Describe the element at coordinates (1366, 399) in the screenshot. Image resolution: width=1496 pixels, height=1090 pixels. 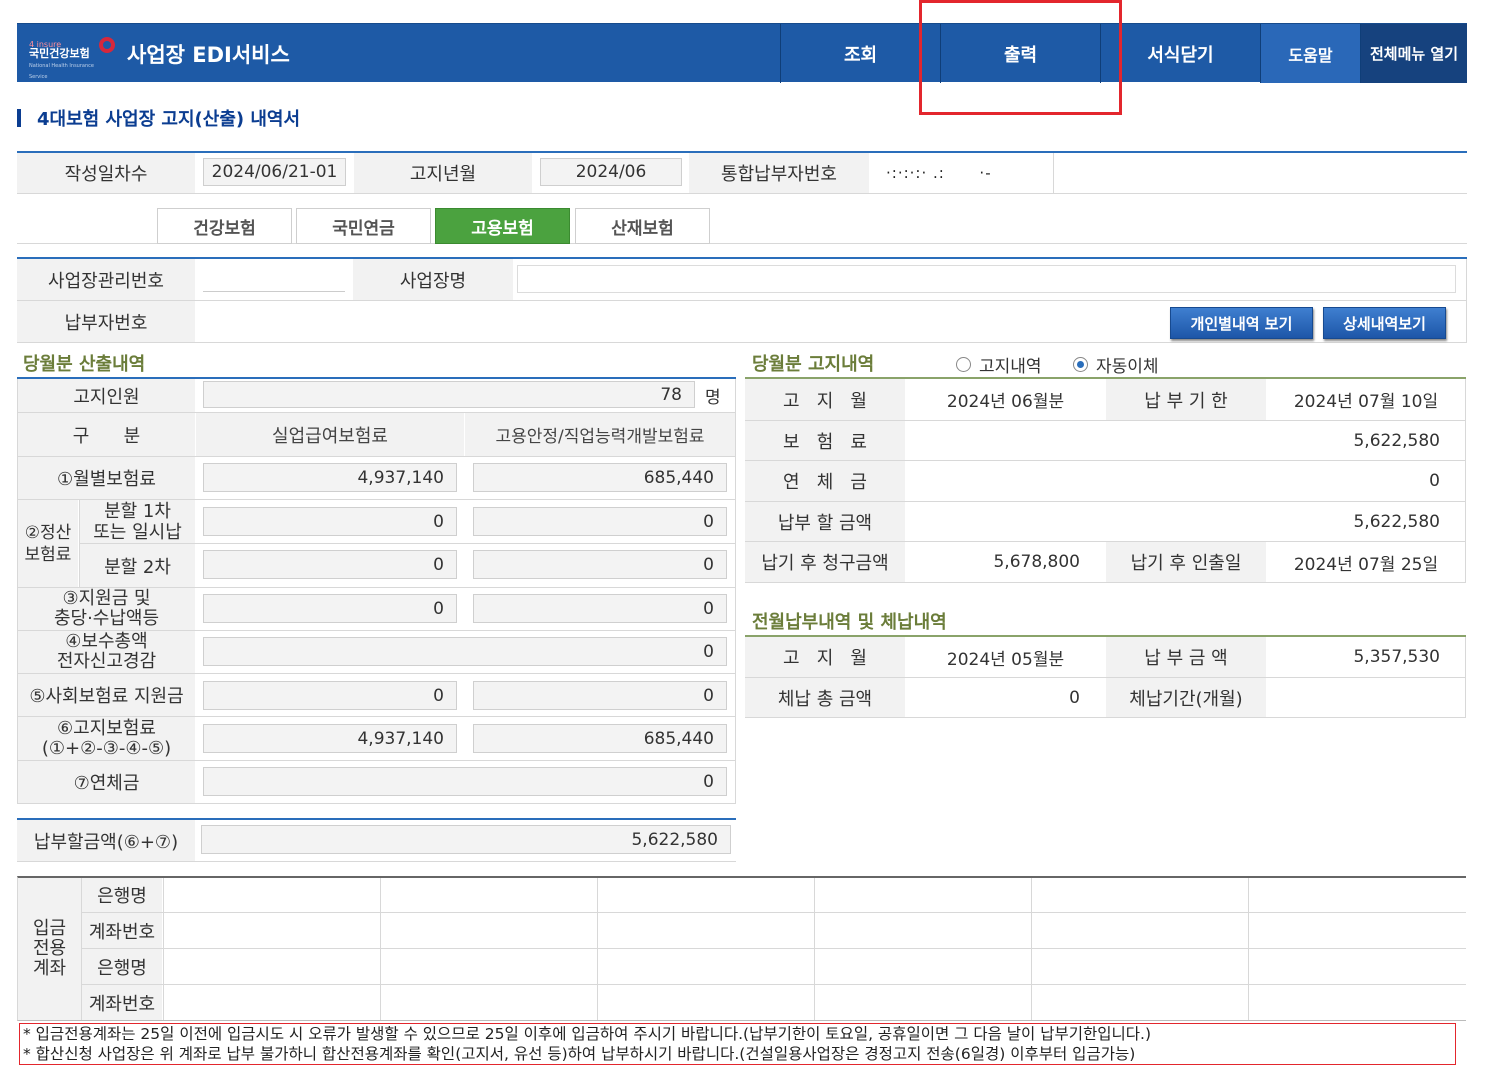
I see `due-date-value: 2024년 07월 10일` at that location.